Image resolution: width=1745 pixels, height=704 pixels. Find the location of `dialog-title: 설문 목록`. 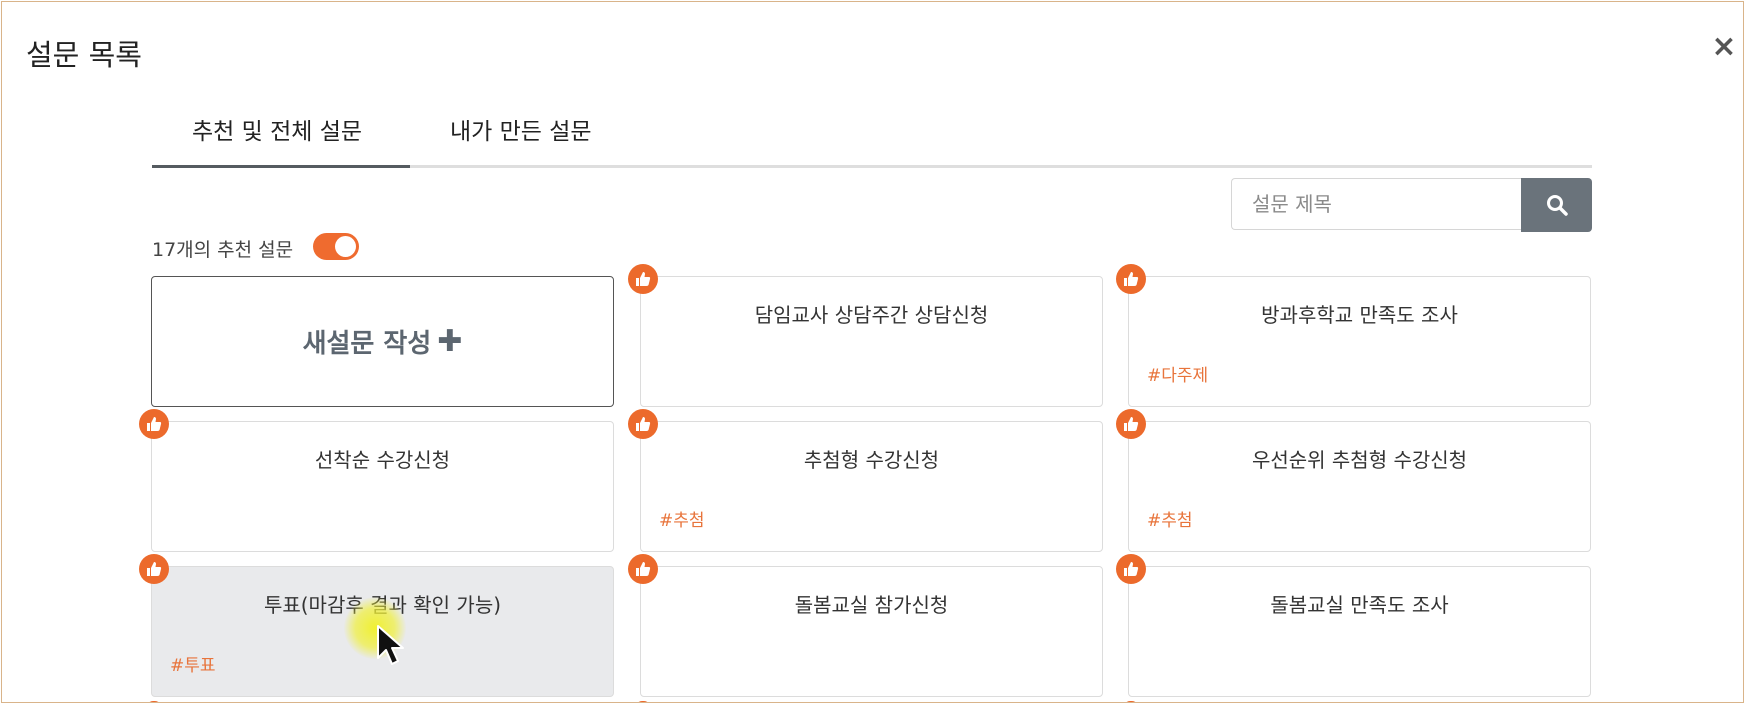

dialog-title: 설문 목록 is located at coordinates (84, 55).